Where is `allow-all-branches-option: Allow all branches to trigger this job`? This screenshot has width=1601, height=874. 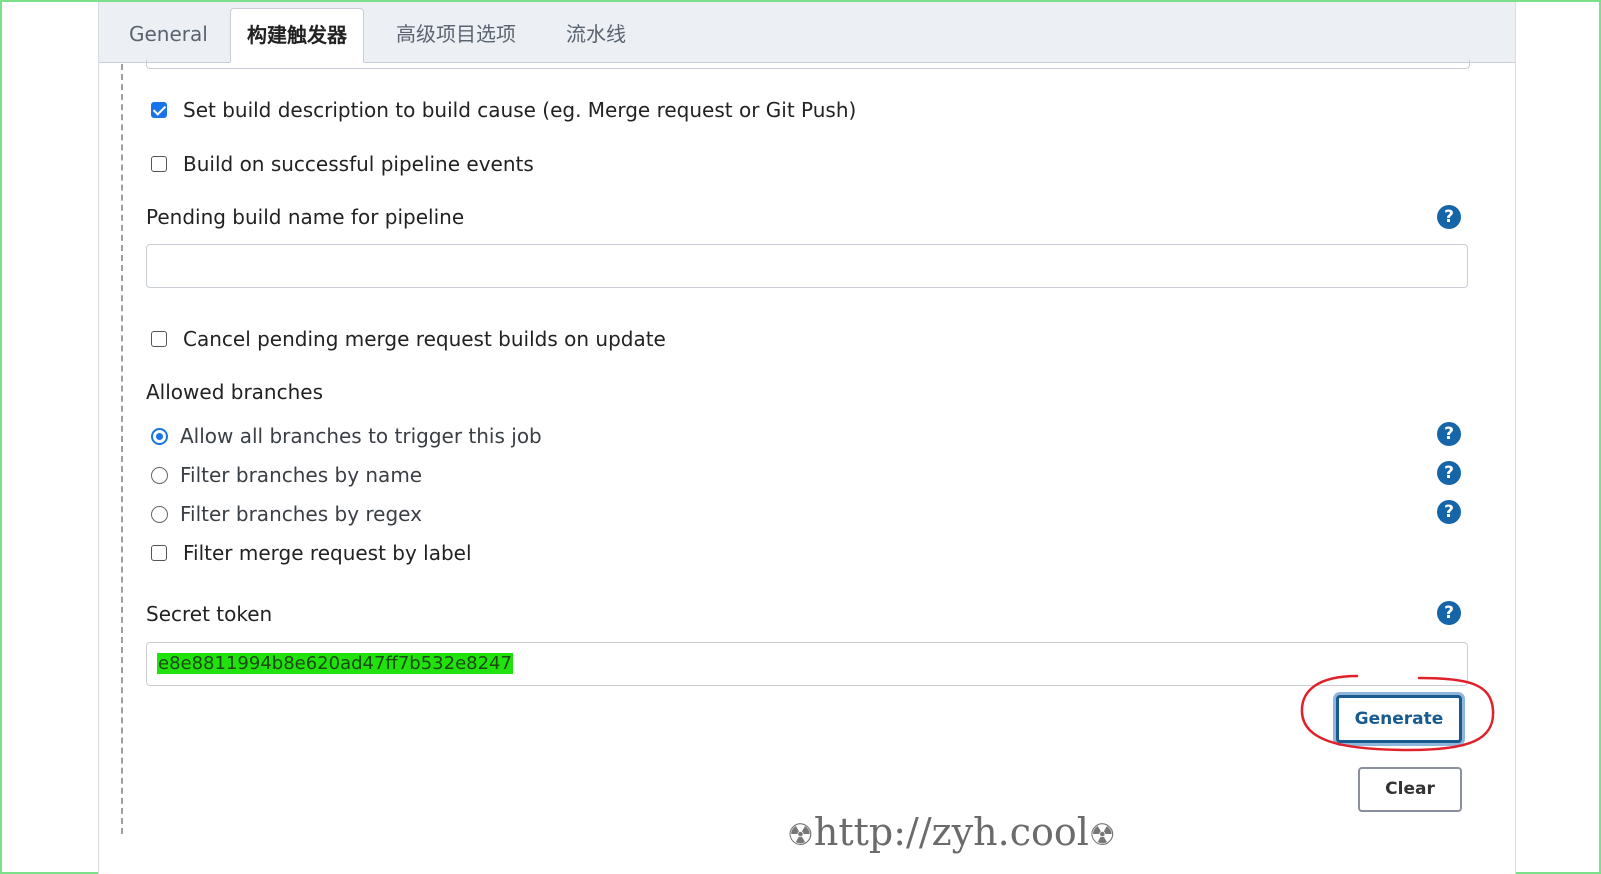 allow-all-branches-option: Allow all branches to trigger this job is located at coordinates (346, 436).